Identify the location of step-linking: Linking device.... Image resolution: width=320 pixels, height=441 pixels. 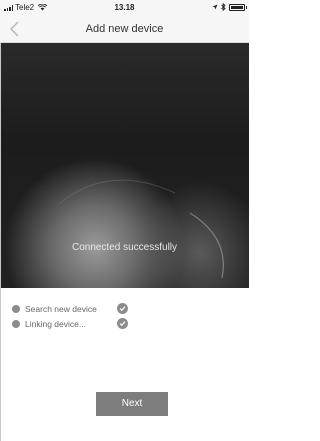
(70, 323).